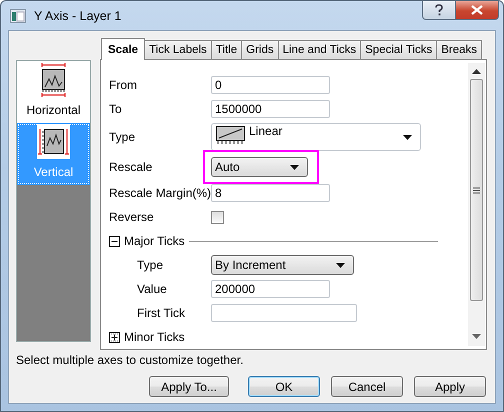  I want to click on help-icon, so click(439, 10).